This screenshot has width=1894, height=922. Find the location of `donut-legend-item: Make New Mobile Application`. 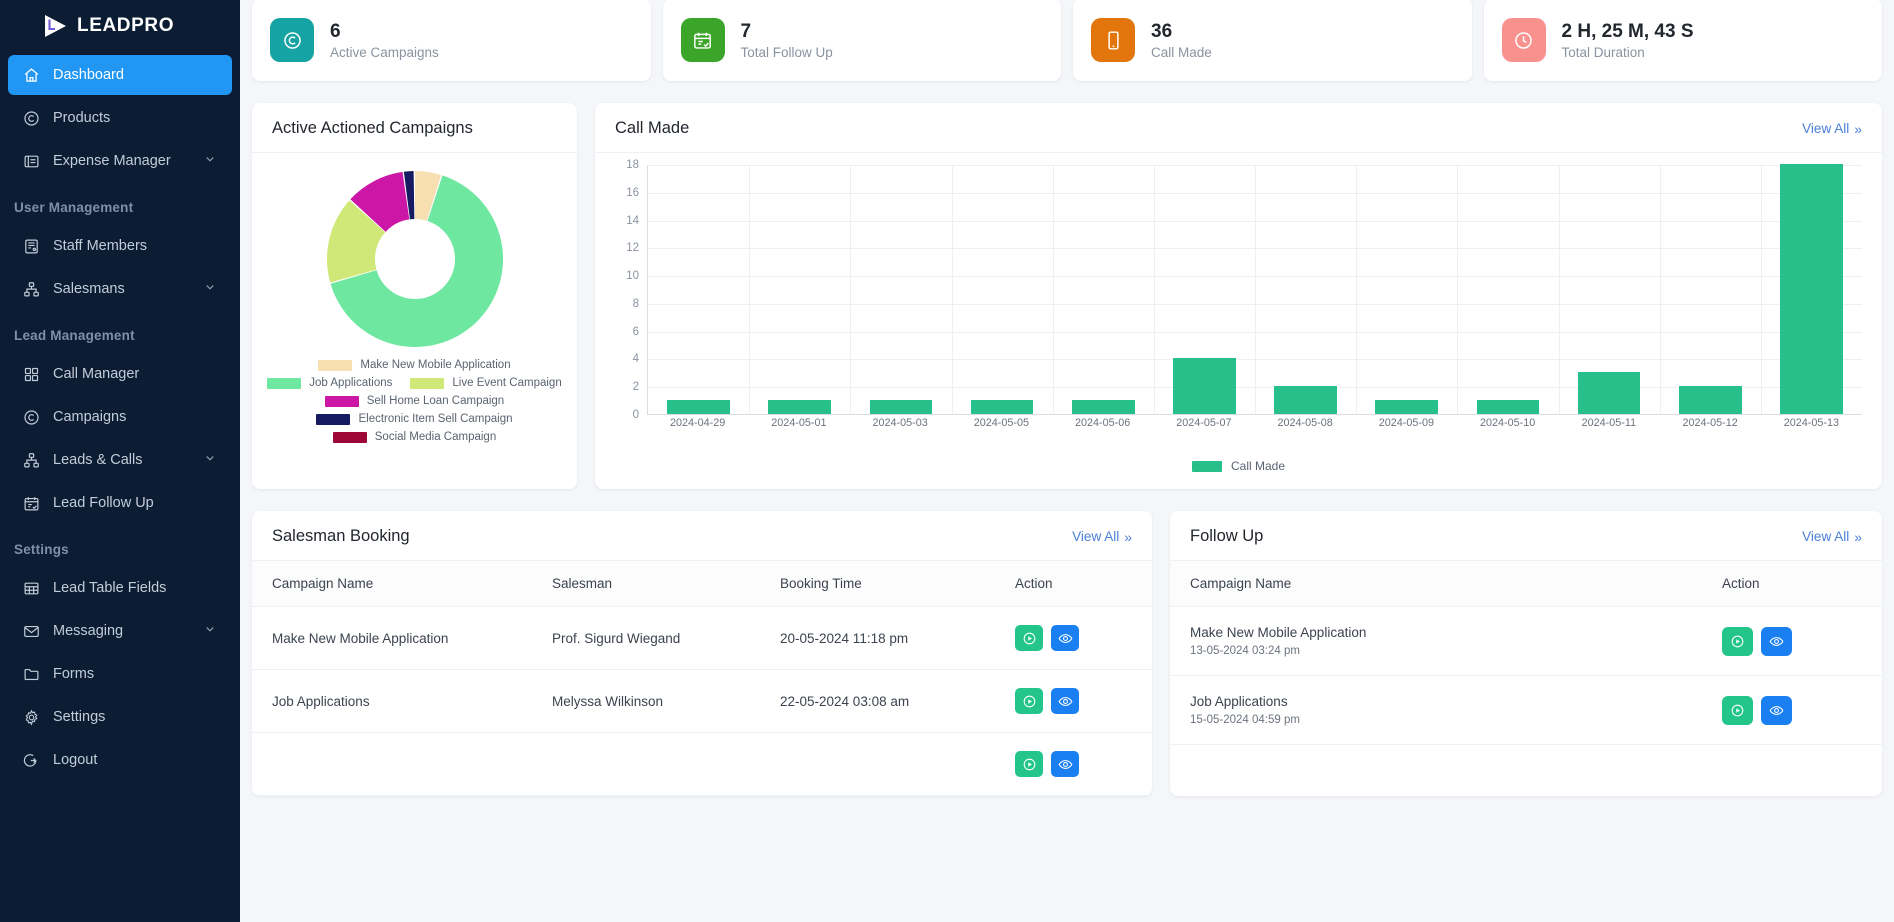

donut-legend-item: Make New Mobile Application is located at coordinates (414, 365).